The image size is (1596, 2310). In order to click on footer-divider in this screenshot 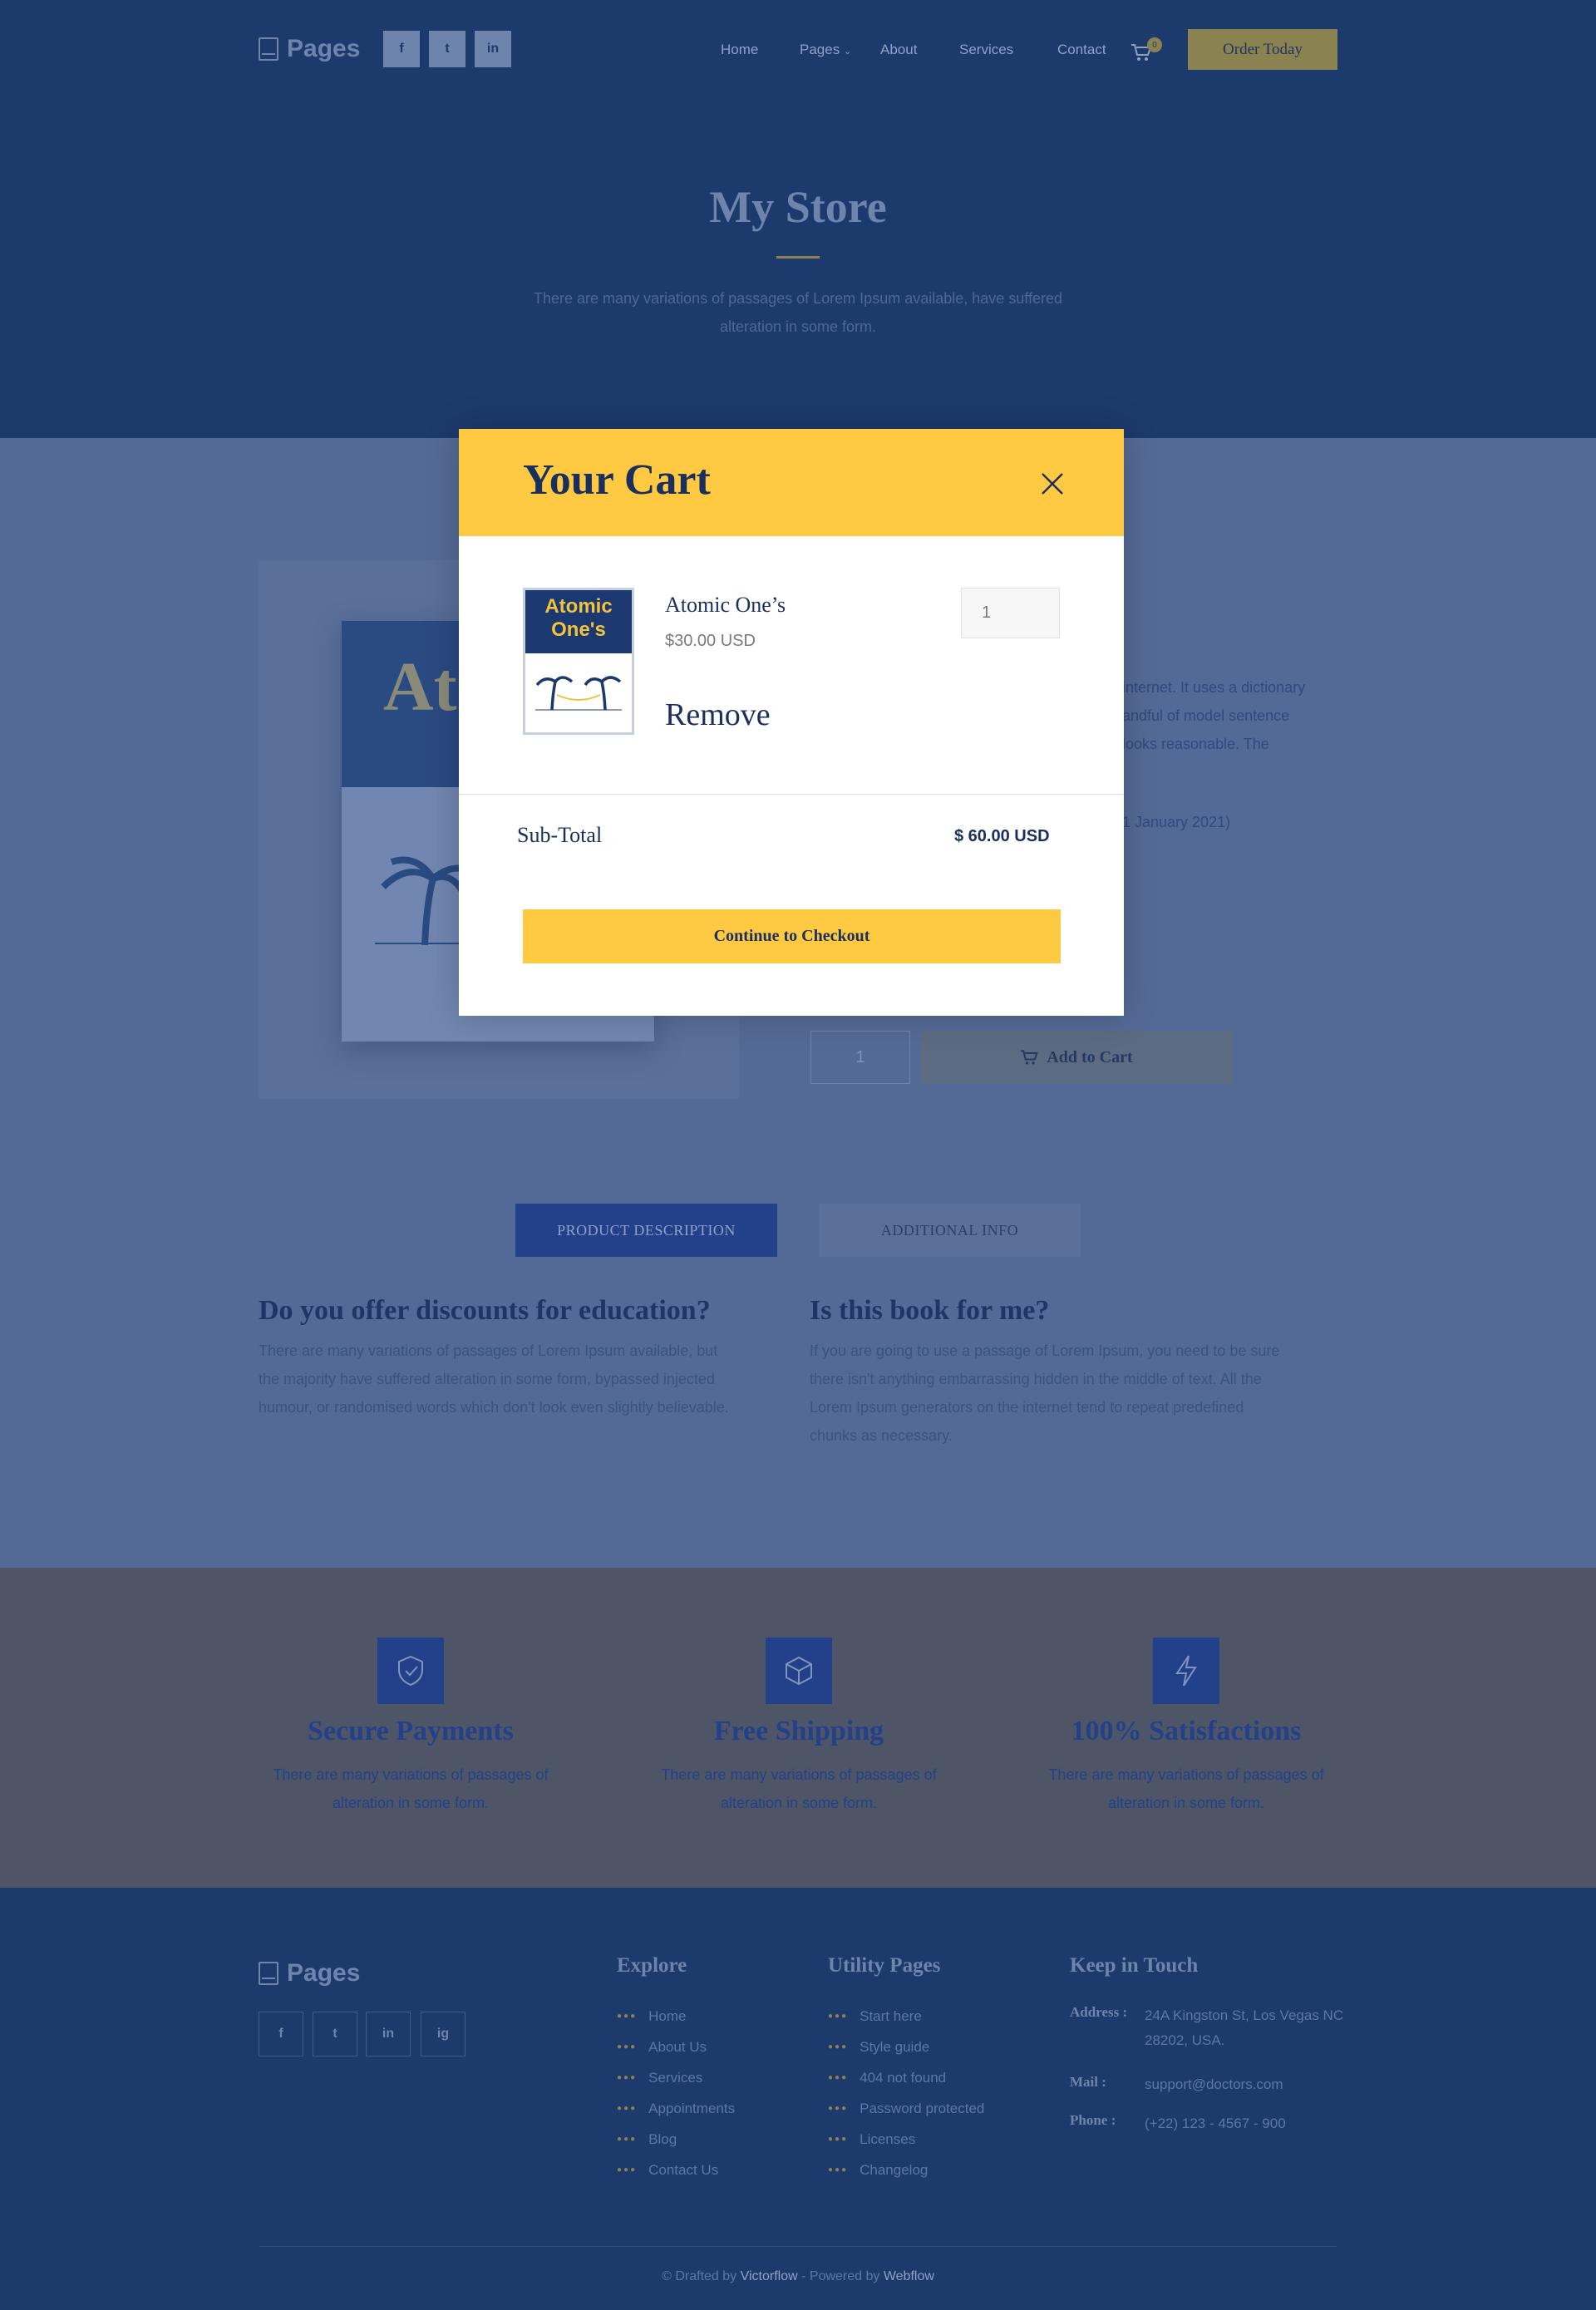, I will do `click(798, 2247)`.